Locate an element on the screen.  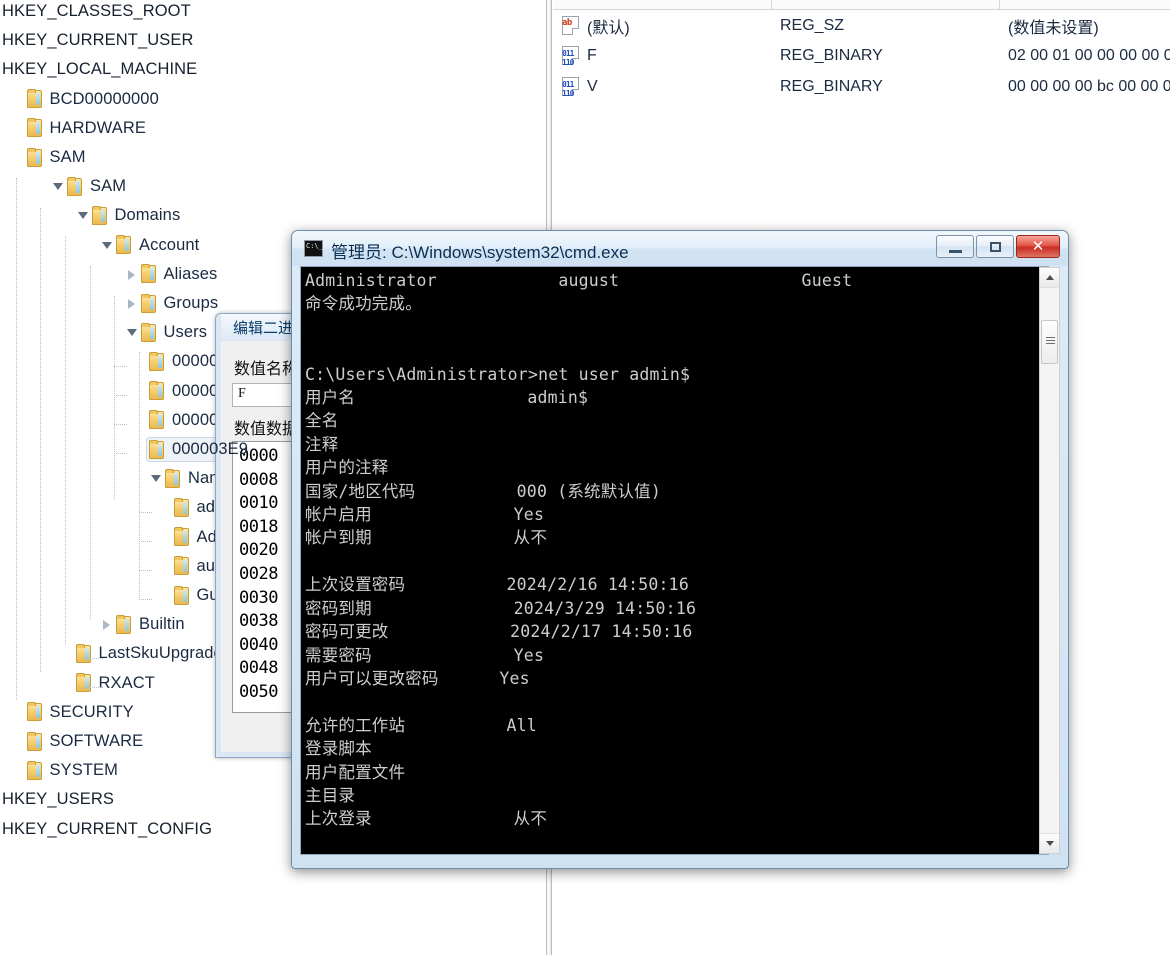
tree-item-label: Aliases is located at coordinates (190, 273).